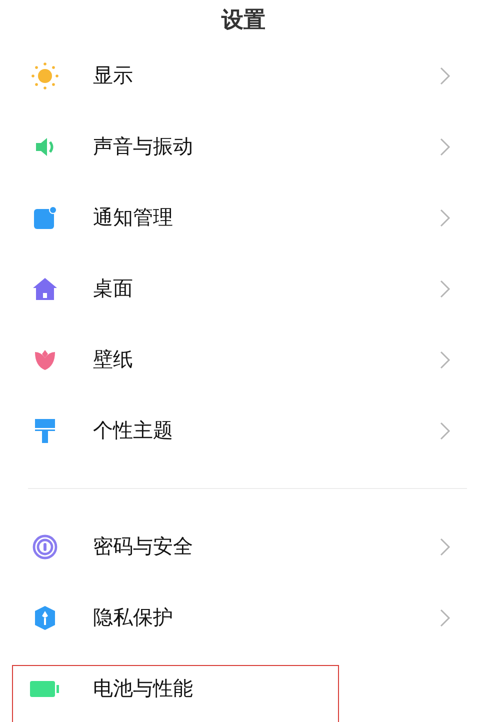 The width and height of the screenshot is (487, 722). Describe the element at coordinates (243, 546) in the screenshot. I see `settings-item: 密码与安全` at that location.